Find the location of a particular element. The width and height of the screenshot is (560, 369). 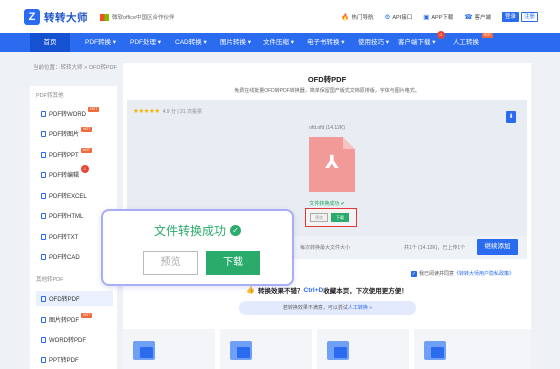

nav-label: 图片转换 is located at coordinates (233, 42).